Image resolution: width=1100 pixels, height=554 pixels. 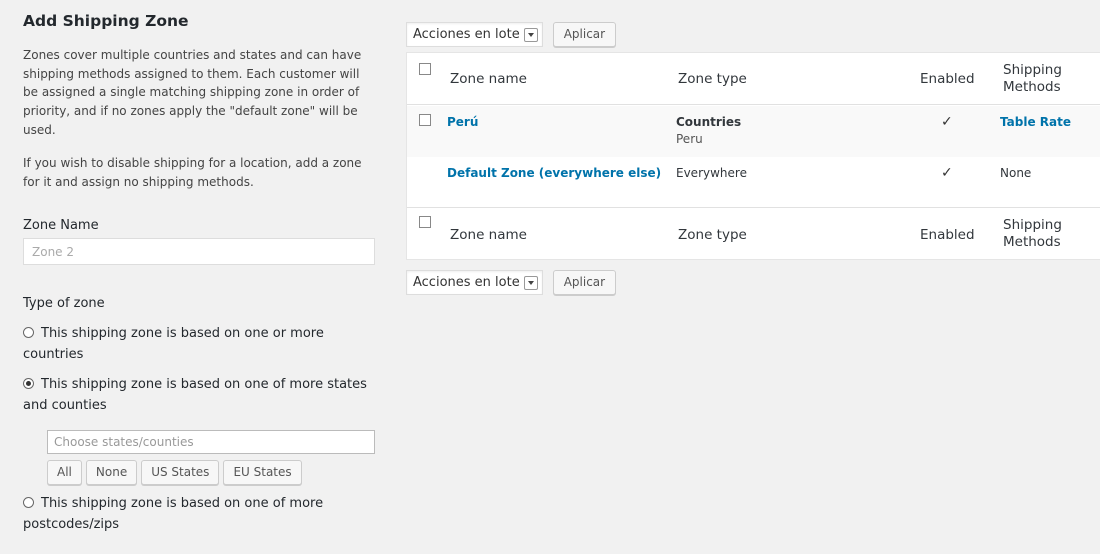 What do you see at coordinates (28, 332) in the screenshot?
I see `radio-countries` at bounding box center [28, 332].